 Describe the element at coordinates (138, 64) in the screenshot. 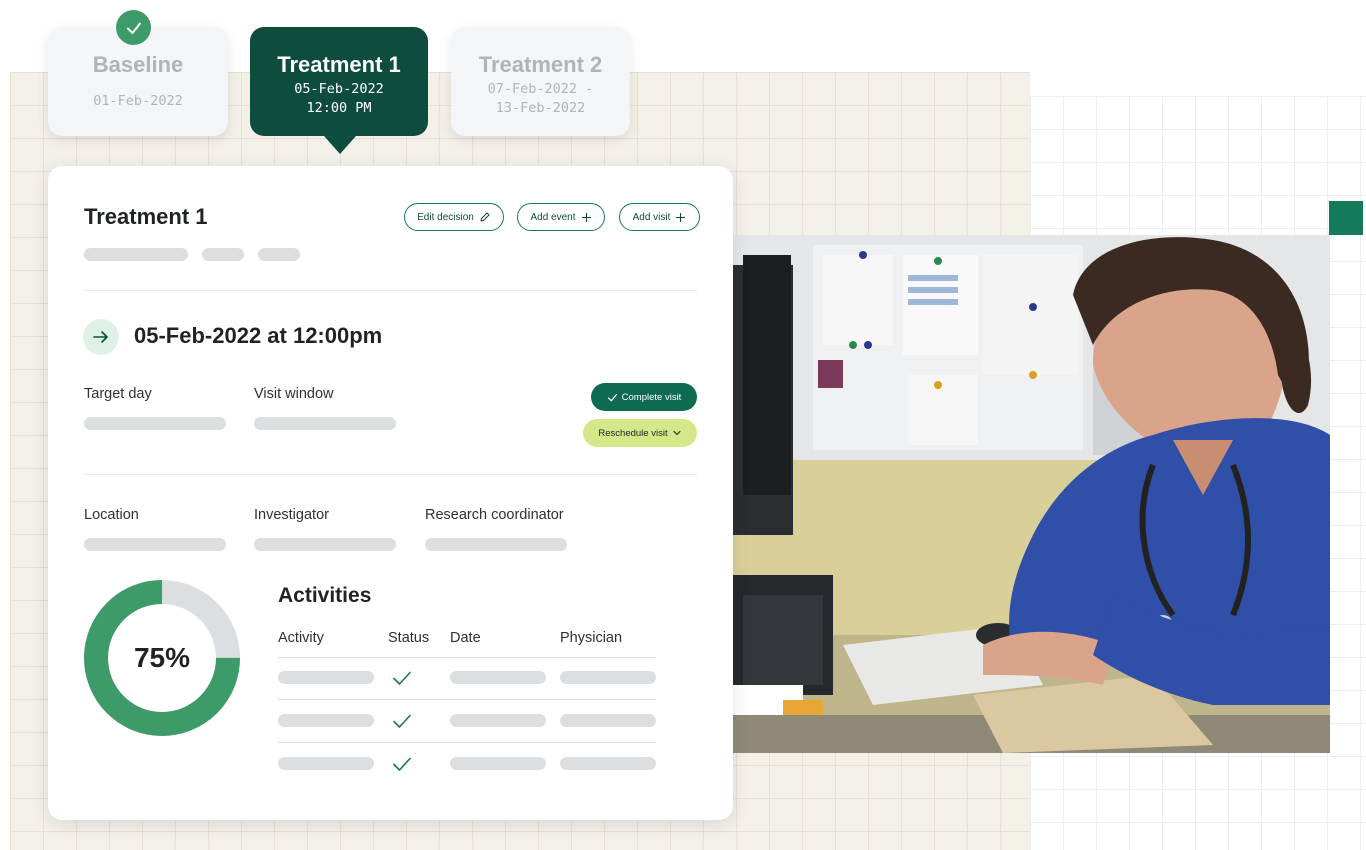

I see `tab-title: Baseline` at that location.